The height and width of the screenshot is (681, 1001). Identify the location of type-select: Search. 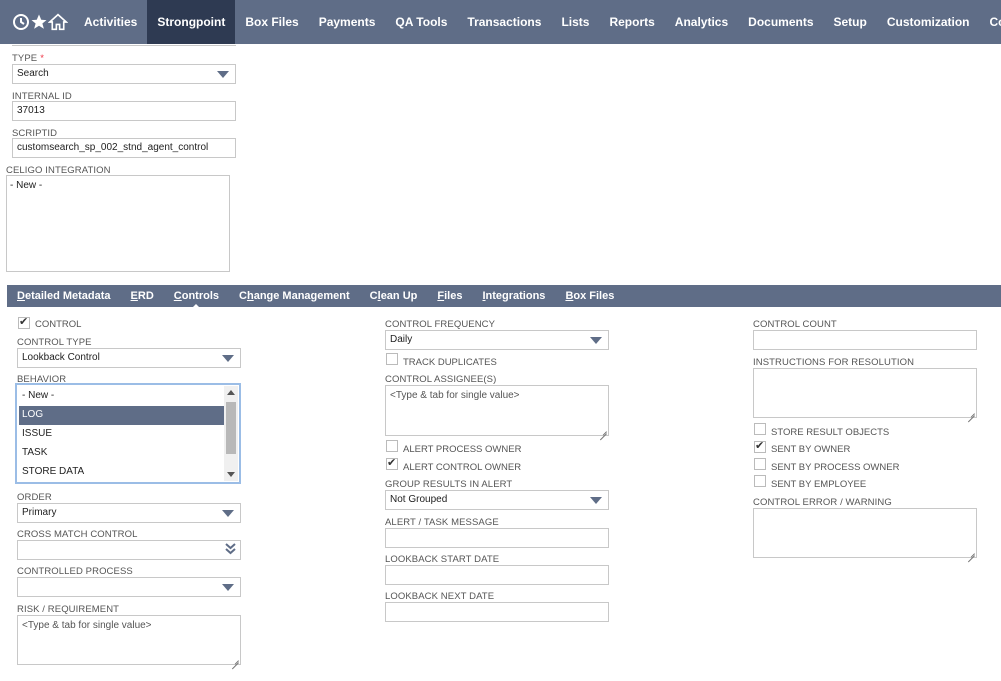
(124, 74).